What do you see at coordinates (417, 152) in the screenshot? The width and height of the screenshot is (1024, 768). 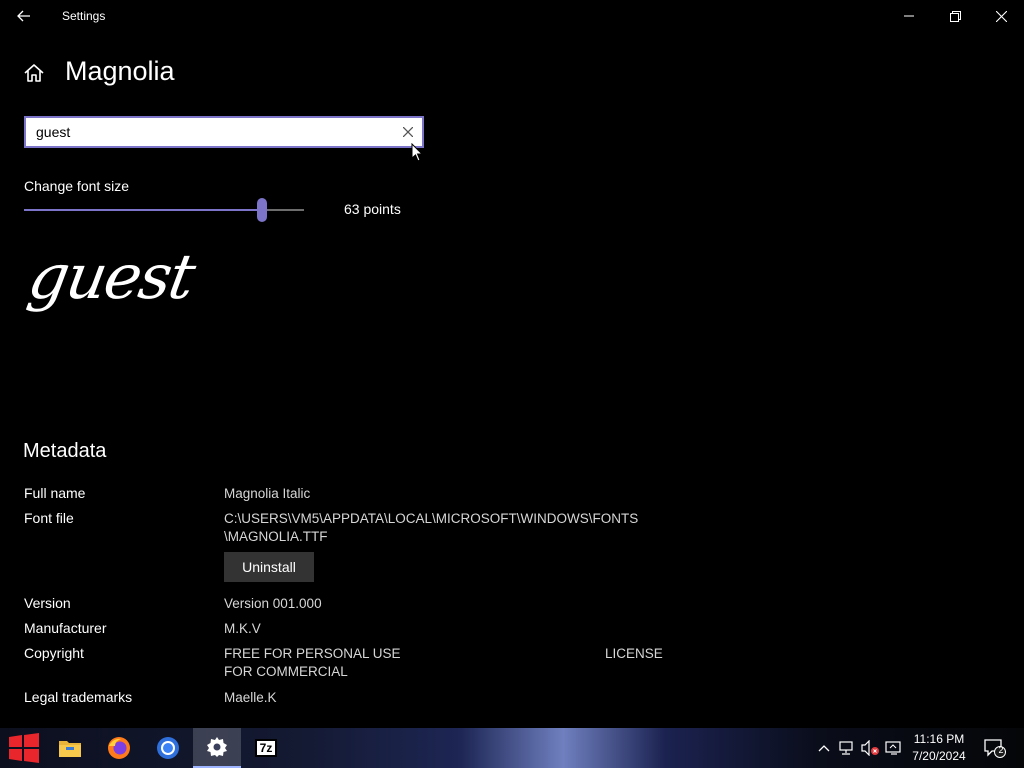 I see `mouse-cursor-icon` at bounding box center [417, 152].